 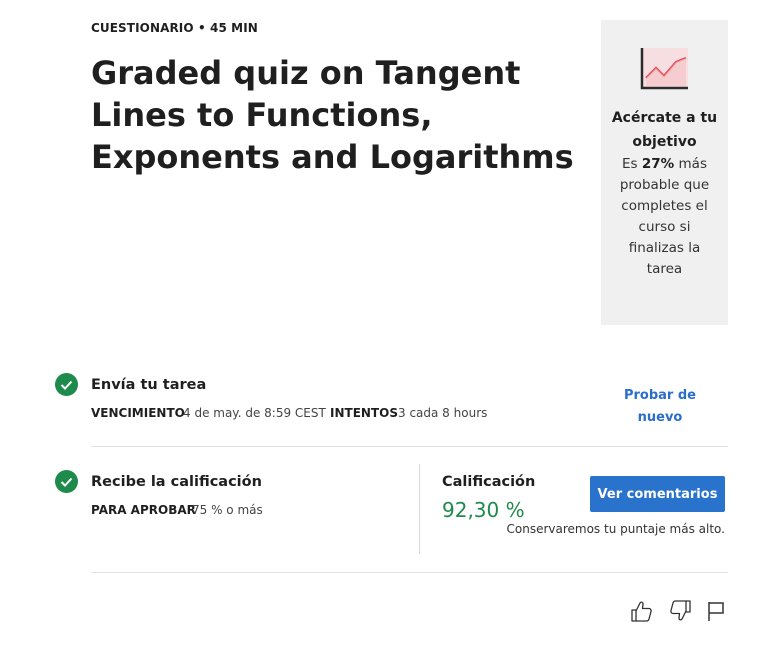 I want to click on goal-percent: 27%, so click(x=658, y=164).